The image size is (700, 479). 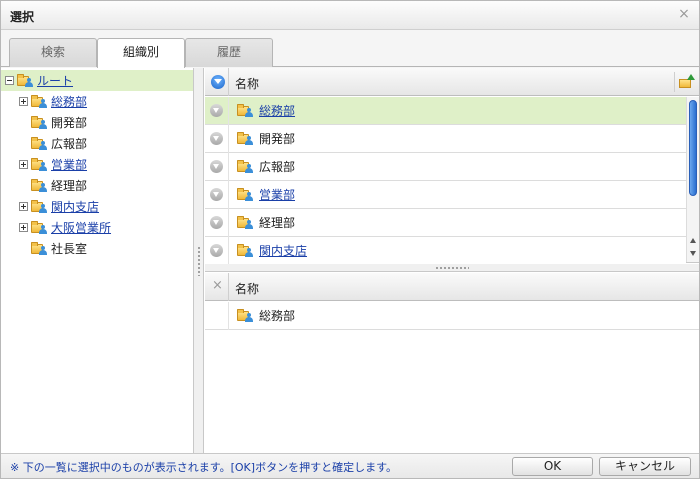 I want to click on candidate-row: 経理部, so click(x=445, y=222).